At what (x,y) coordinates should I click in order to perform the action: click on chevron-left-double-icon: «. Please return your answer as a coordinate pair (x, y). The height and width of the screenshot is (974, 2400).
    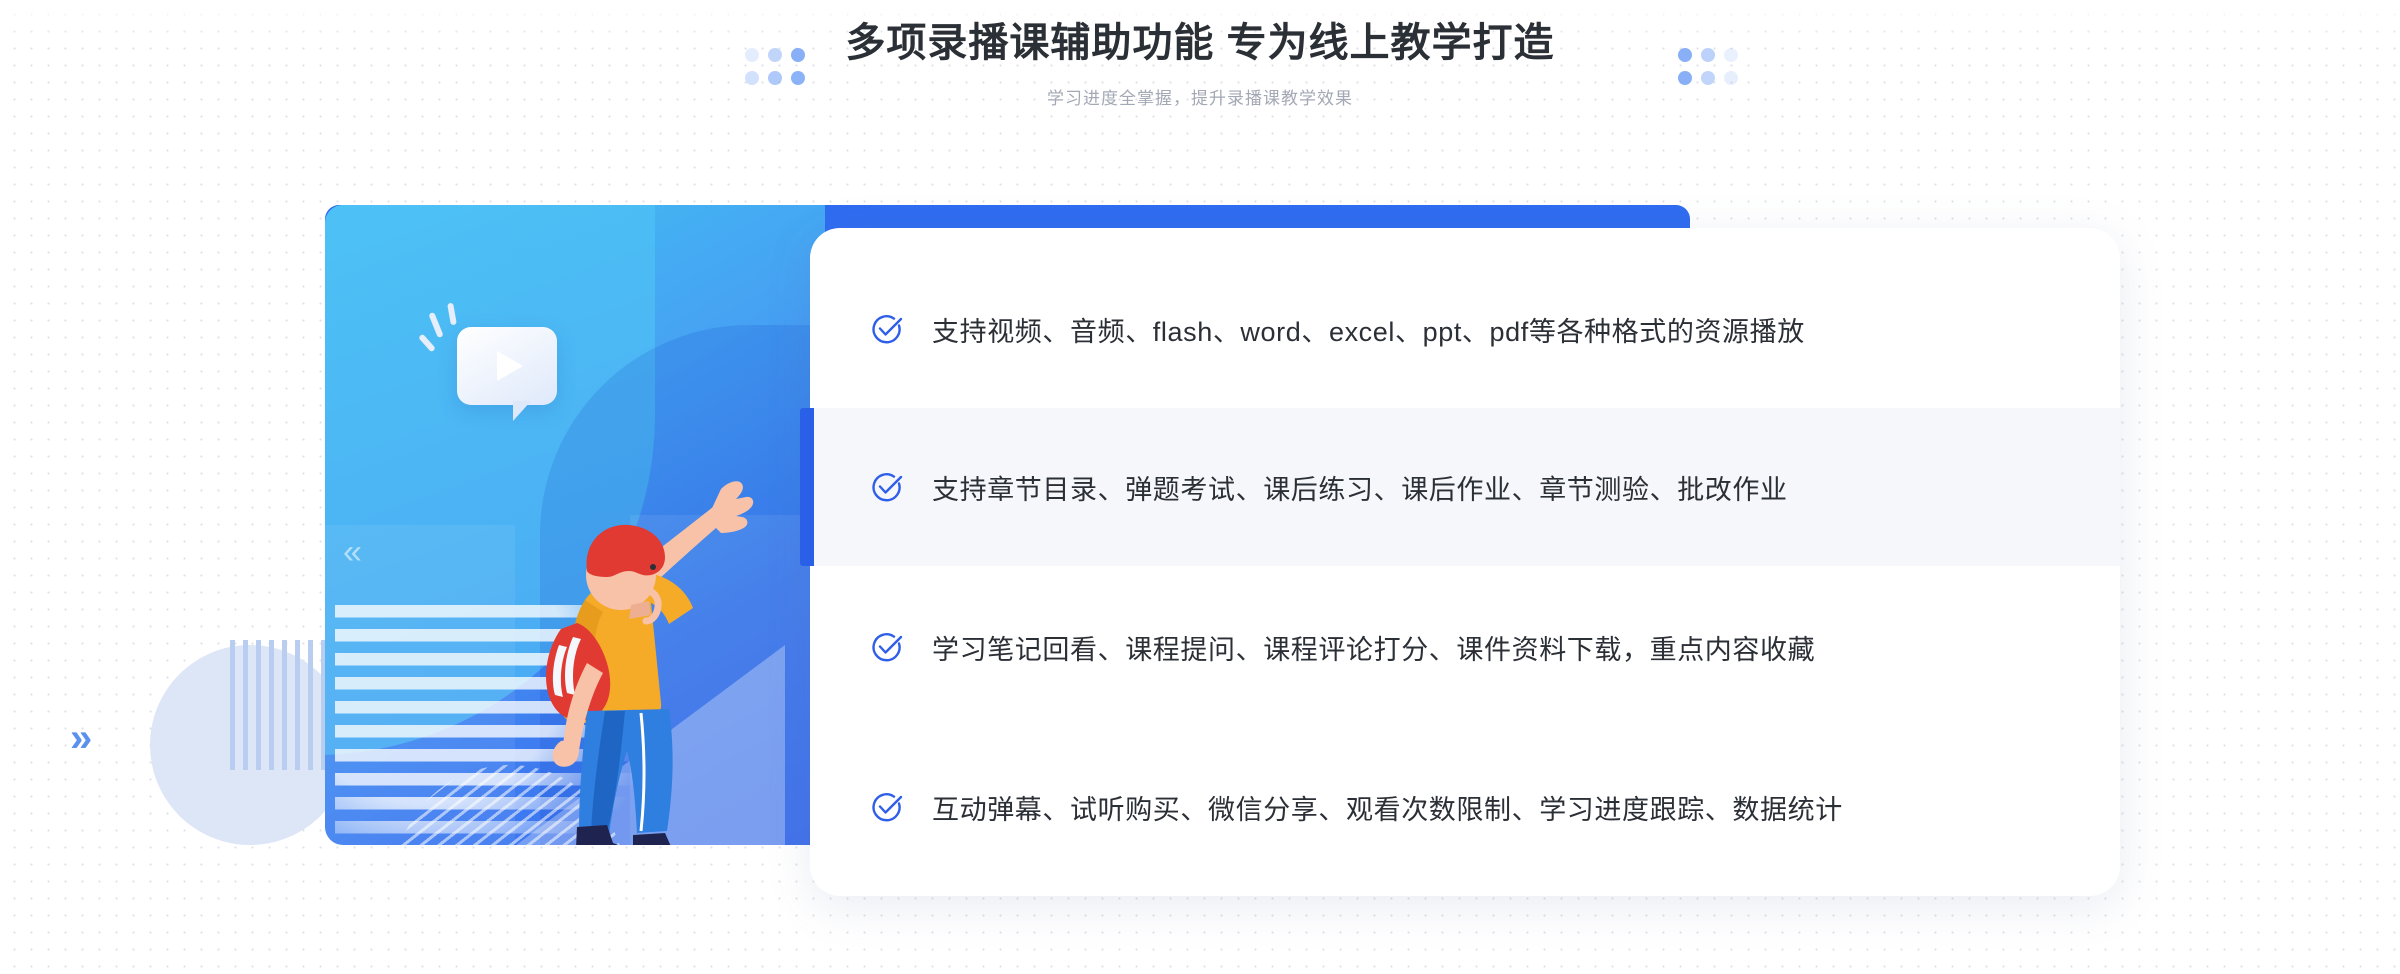
    Looking at the image, I should click on (352, 552).